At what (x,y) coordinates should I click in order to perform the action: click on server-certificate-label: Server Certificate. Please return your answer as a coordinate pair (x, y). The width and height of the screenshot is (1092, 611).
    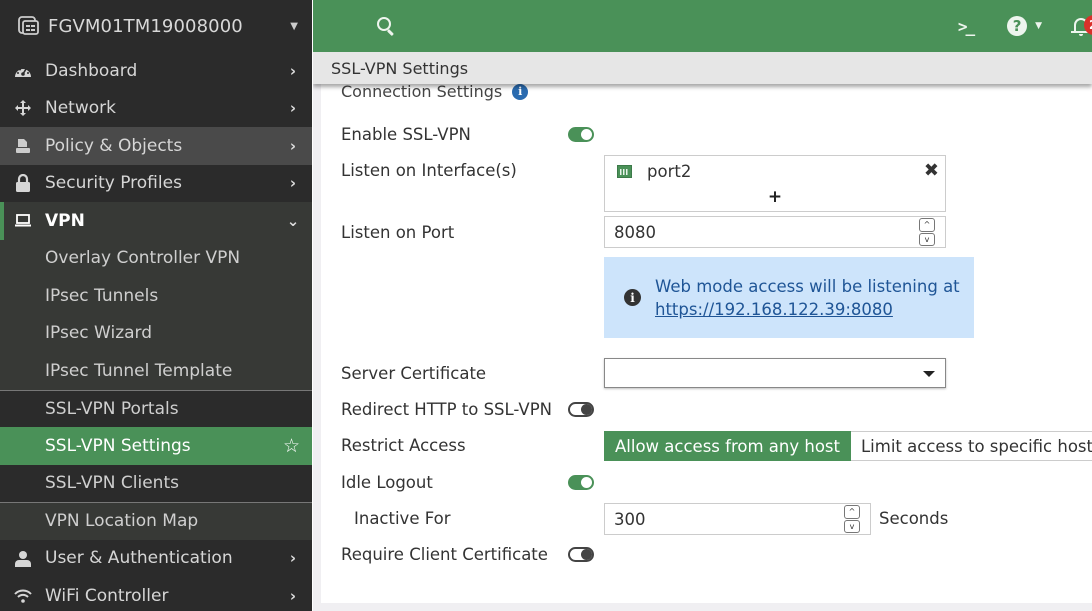
    Looking at the image, I should click on (414, 373).